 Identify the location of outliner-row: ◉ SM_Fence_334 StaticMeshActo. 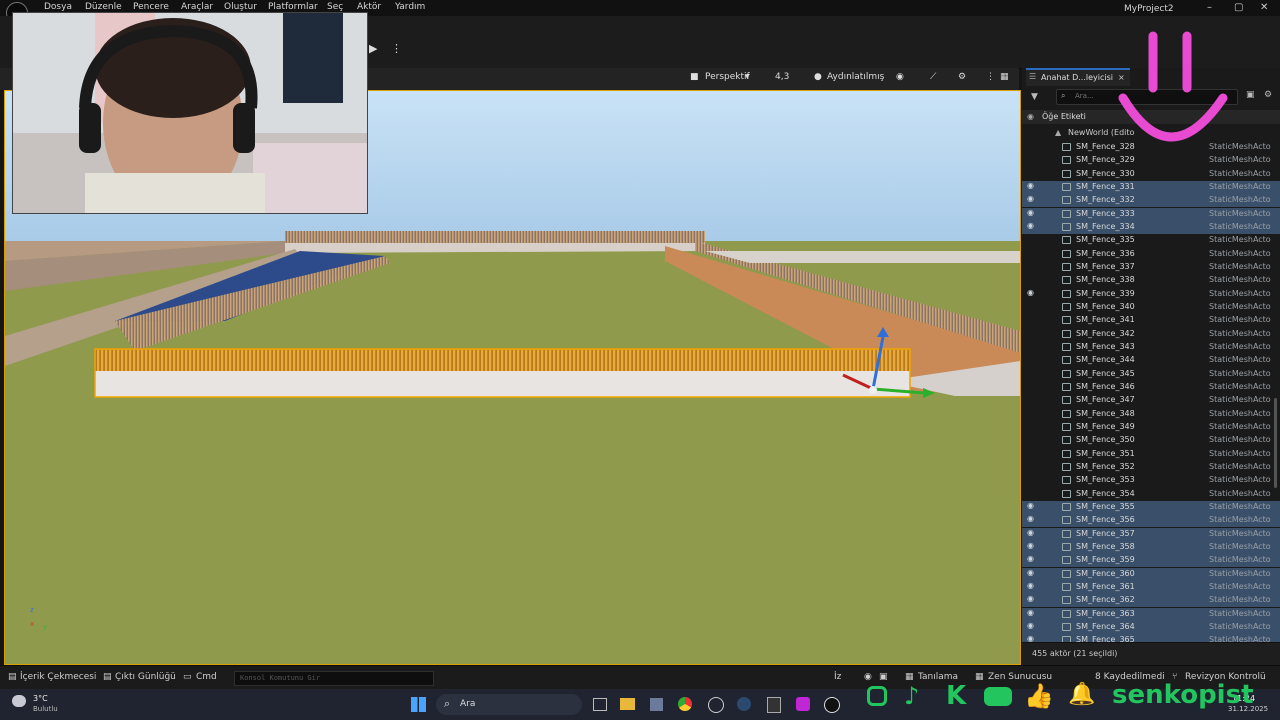
(1151, 227).